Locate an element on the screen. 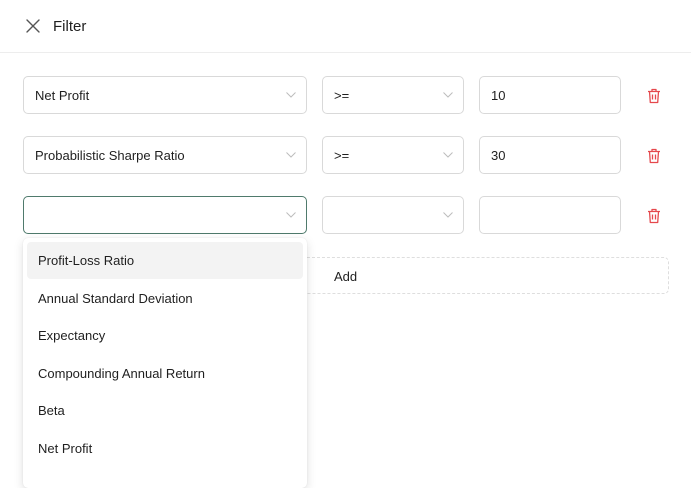 This screenshot has height=488, width=691. add-filter-label: Add is located at coordinates (346, 276).